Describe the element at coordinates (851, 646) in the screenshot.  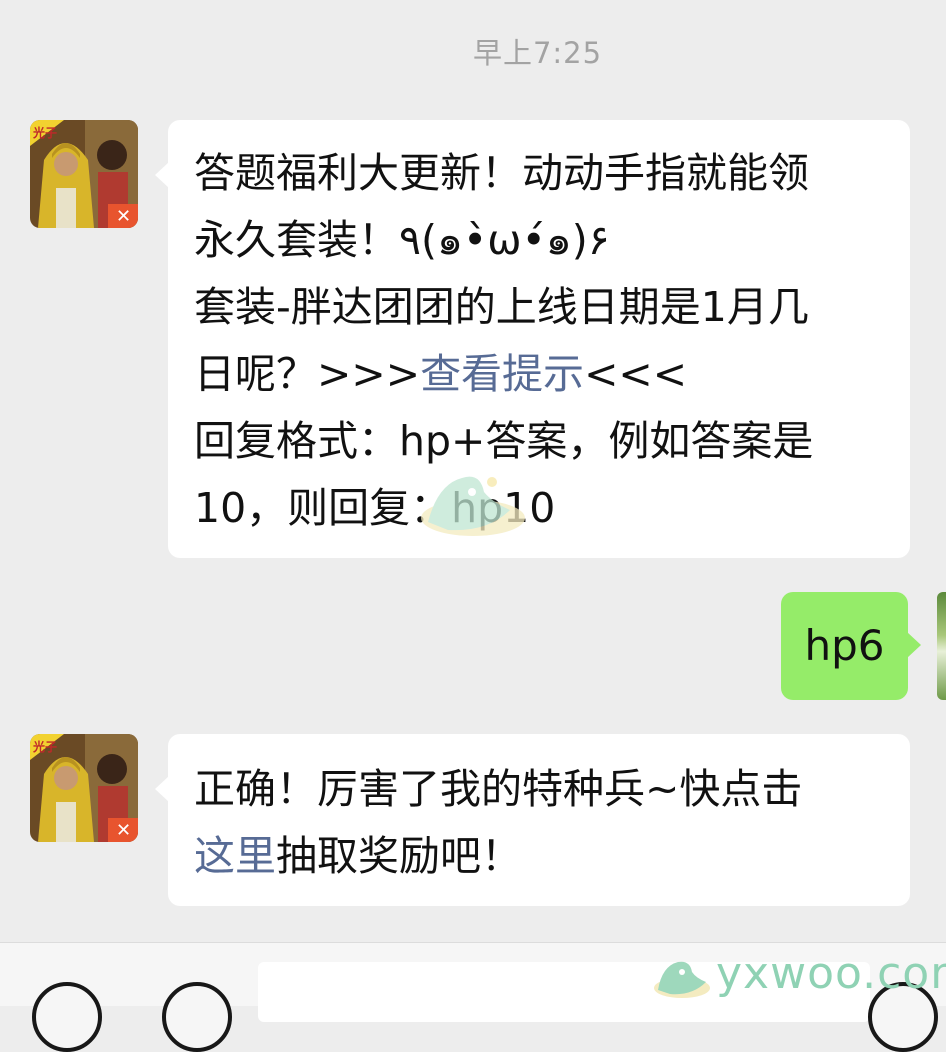
I see `reply-message-bubble: hp6` at that location.